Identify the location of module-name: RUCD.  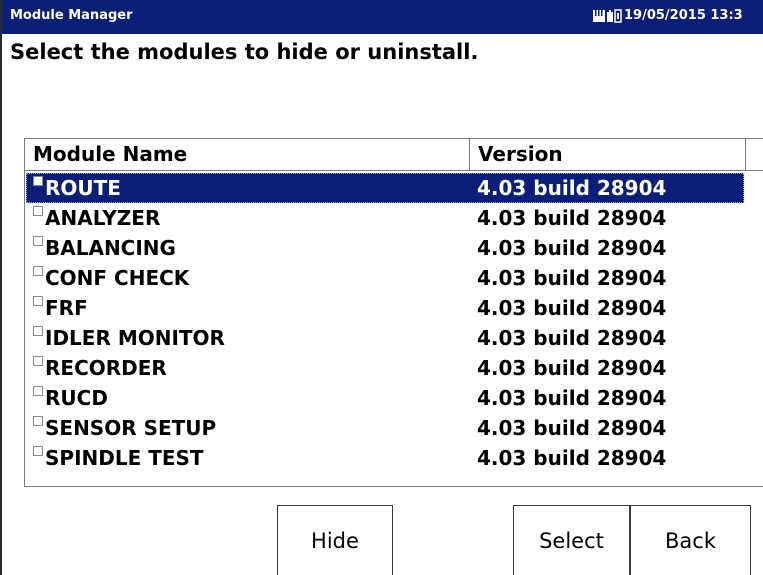
(76, 398).